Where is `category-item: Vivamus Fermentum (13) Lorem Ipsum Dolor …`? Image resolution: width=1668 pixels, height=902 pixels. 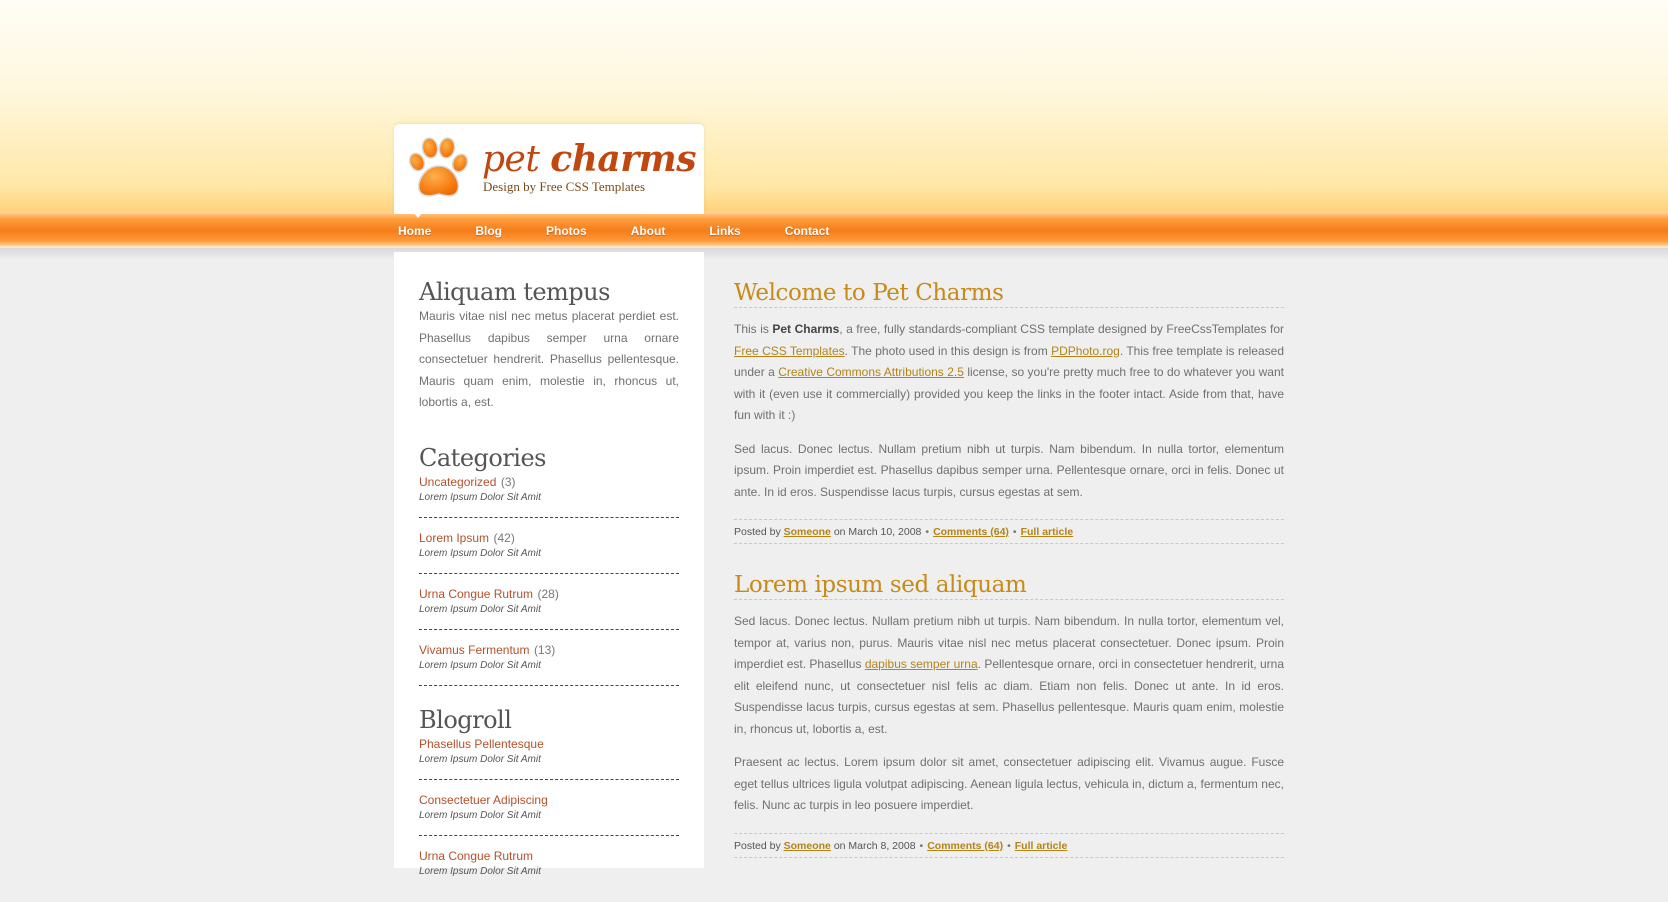 category-item: Vivamus Fermentum (13) Lorem Ipsum Dolor … is located at coordinates (549, 663).